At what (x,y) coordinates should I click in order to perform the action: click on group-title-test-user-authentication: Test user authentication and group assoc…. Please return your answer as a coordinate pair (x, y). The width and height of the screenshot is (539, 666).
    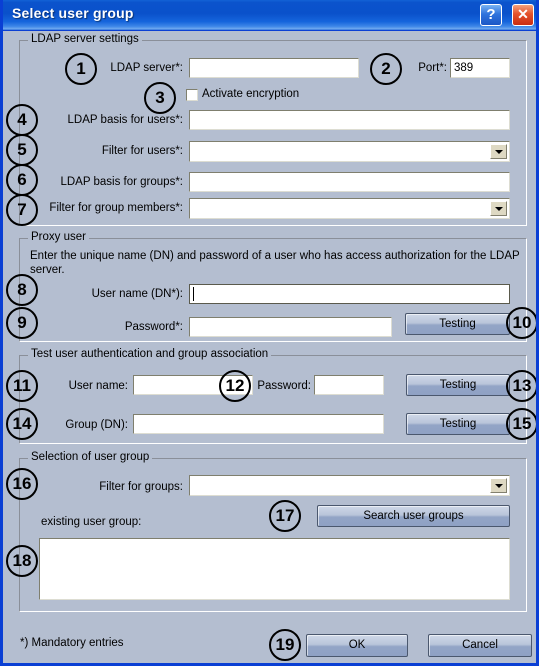
    Looking at the image, I should click on (150, 354).